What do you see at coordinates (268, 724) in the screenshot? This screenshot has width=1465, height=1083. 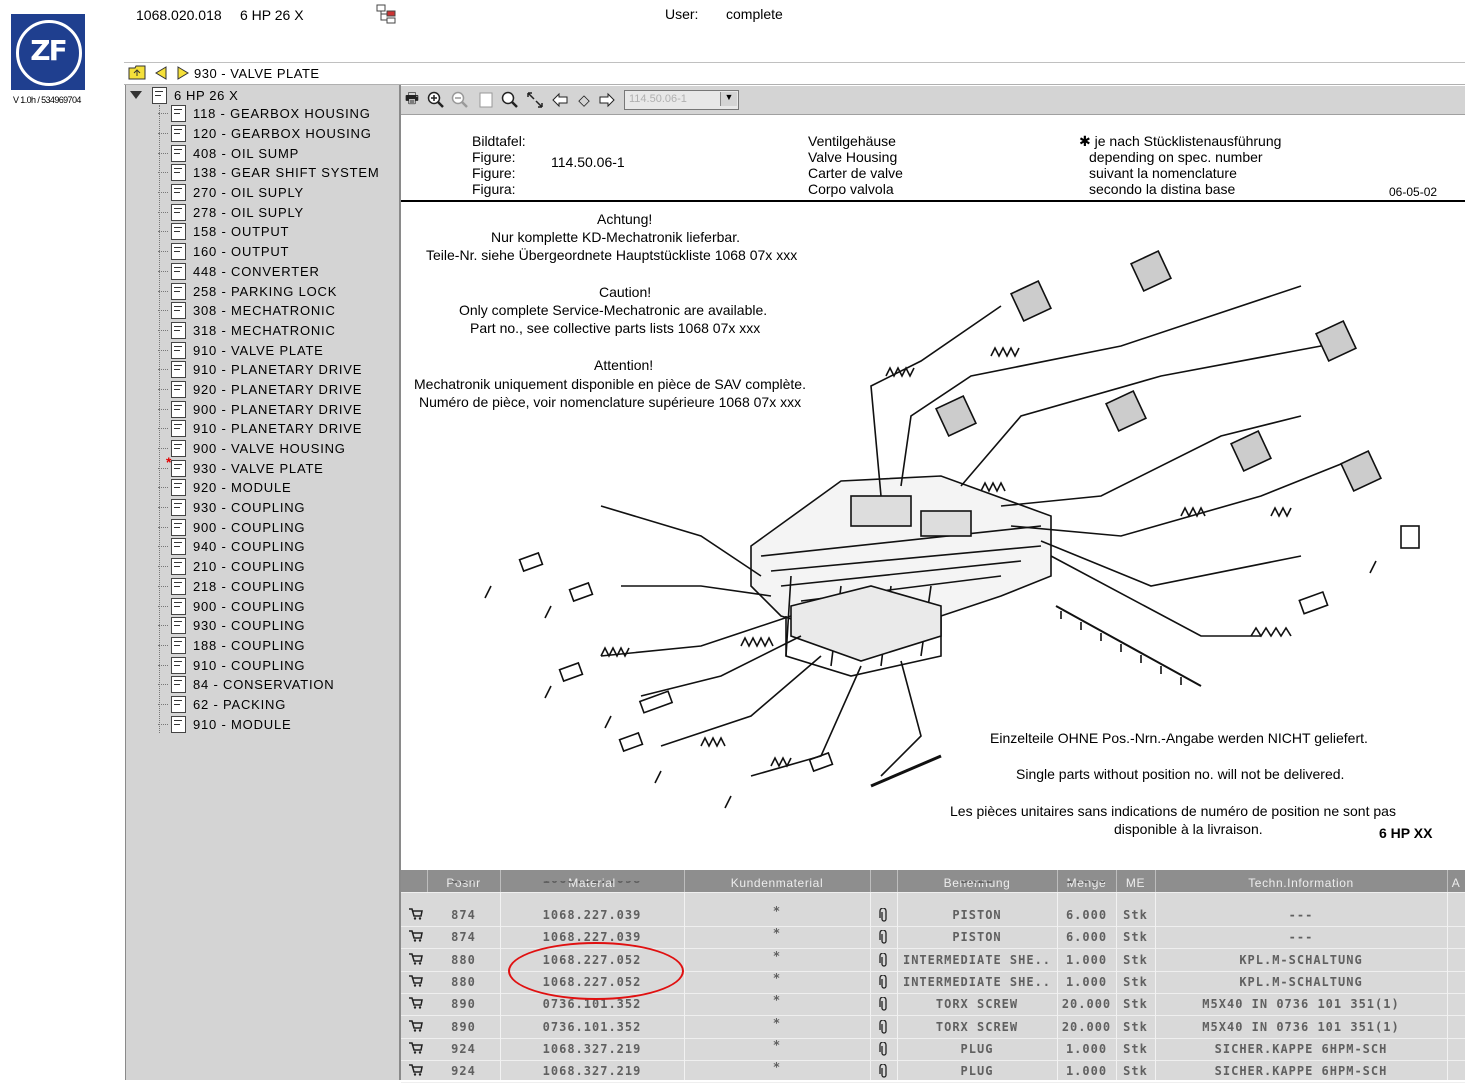 I see `tree-item: 910 - MODULE` at bounding box center [268, 724].